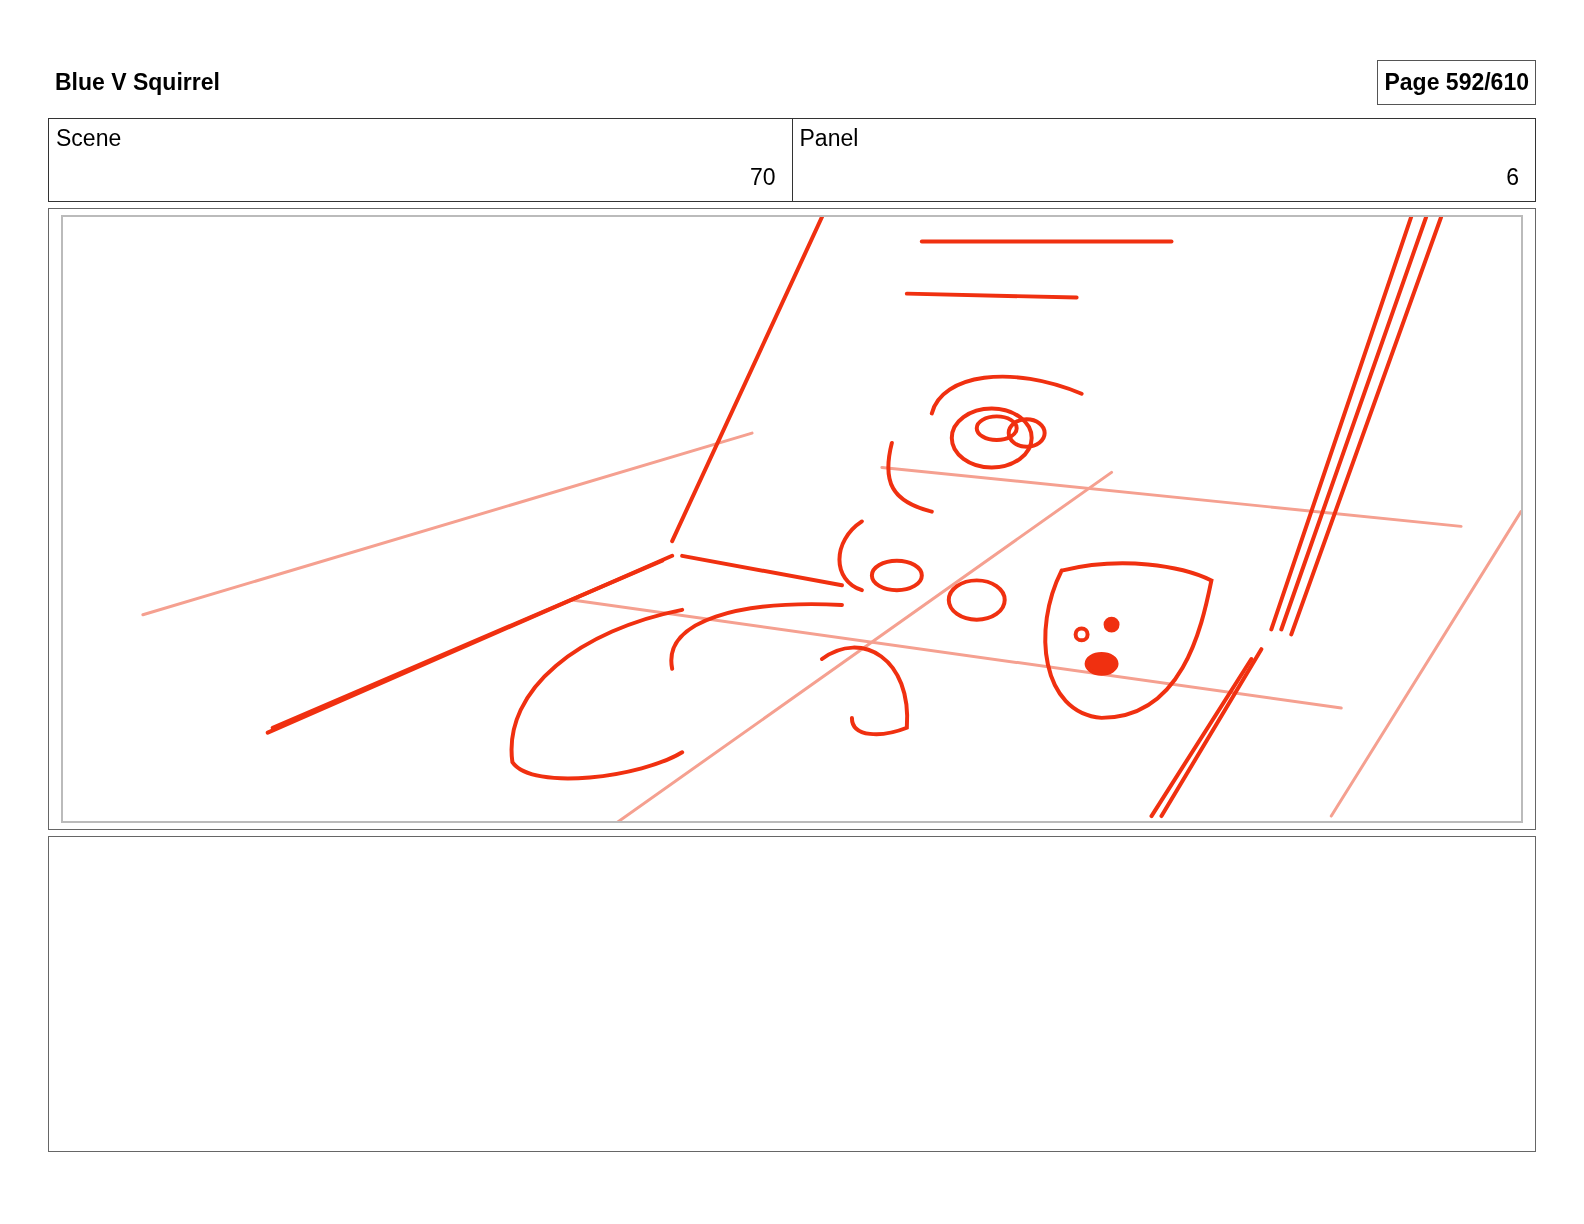  I want to click on field-label: Panel, so click(829, 138).